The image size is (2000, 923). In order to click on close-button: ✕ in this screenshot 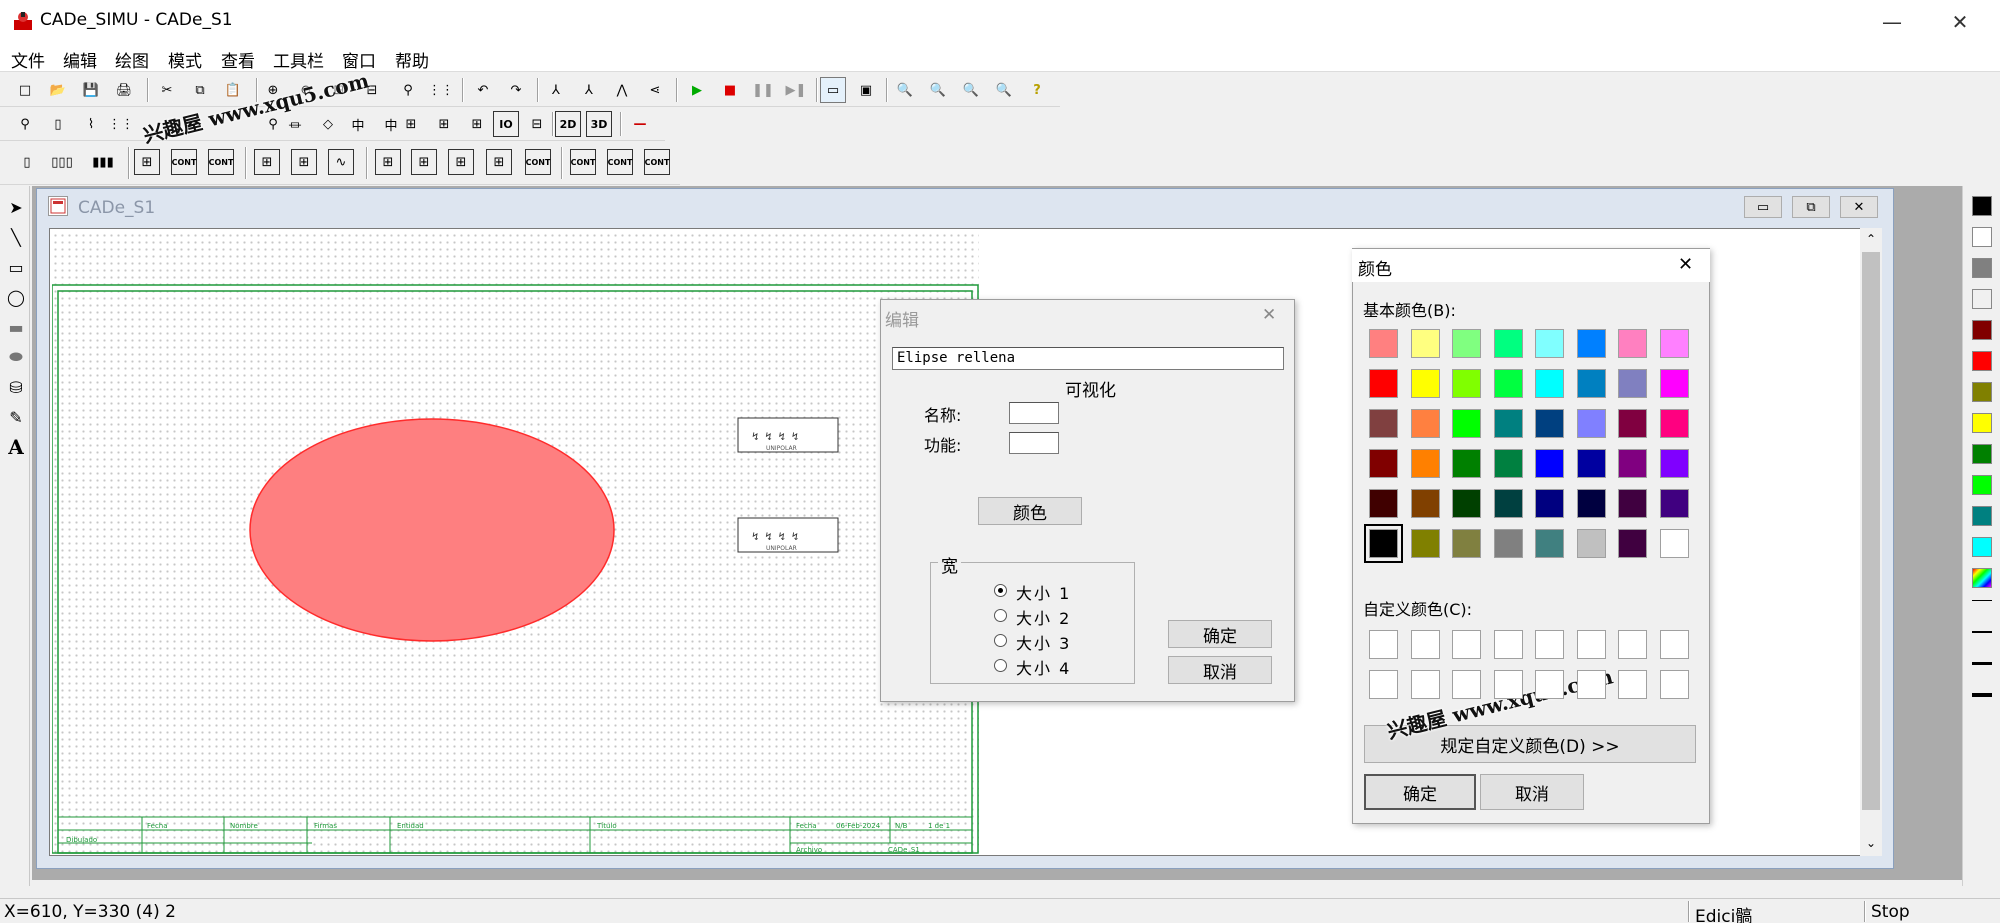, I will do `click(1960, 22)`.